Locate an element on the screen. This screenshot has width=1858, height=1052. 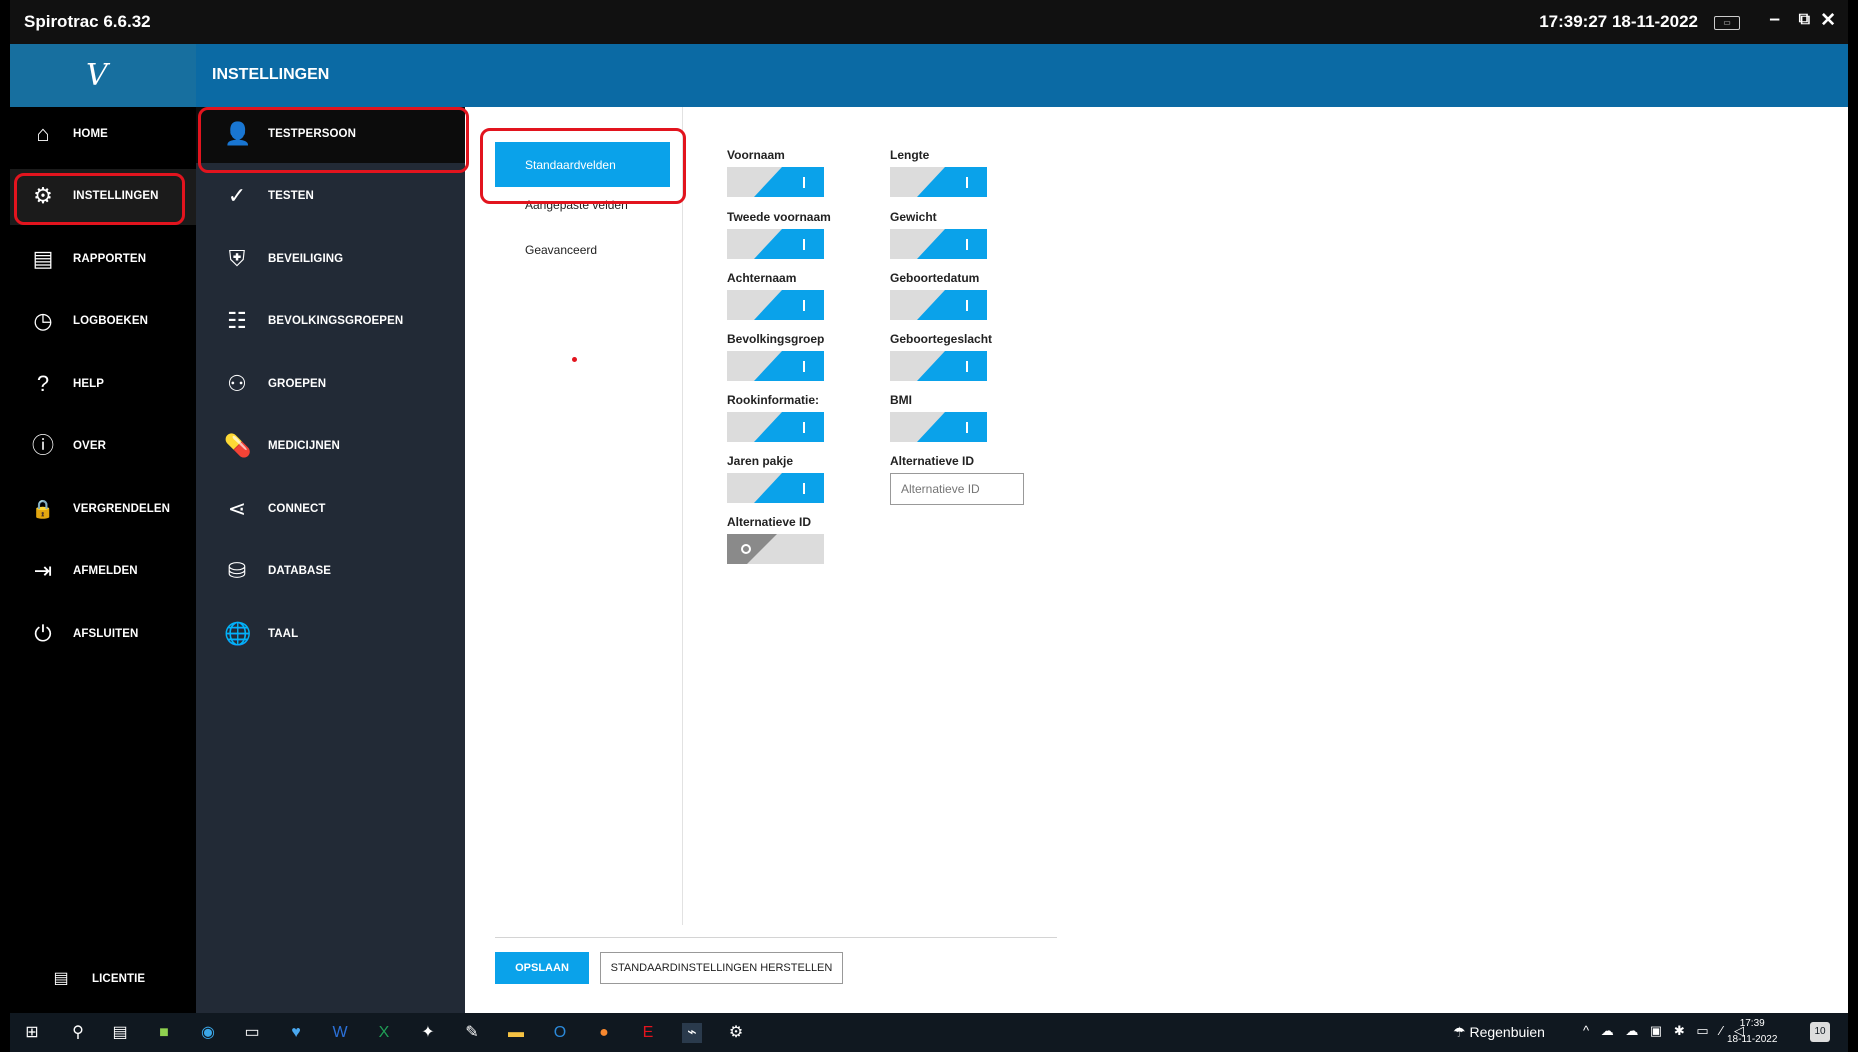
nav-instellingen: ⚙ INSTELLINGEN is located at coordinates (103, 197).